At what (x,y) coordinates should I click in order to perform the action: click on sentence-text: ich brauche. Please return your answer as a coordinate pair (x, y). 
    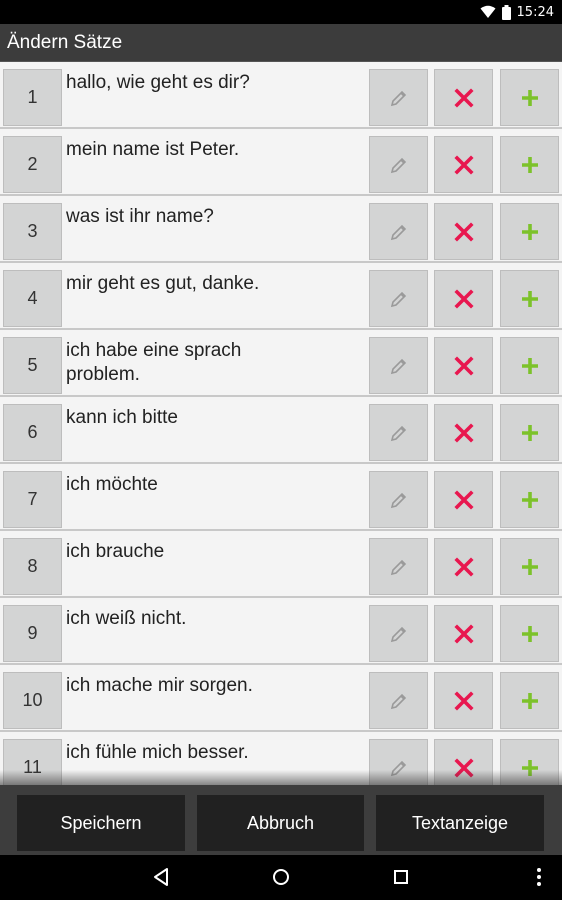
    Looking at the image, I should click on (115, 551).